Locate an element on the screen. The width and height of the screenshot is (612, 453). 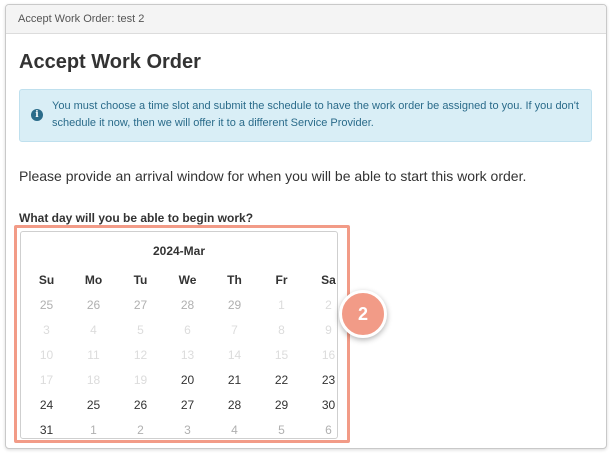
calendar-day-disabled: 2 is located at coordinates (140, 430).